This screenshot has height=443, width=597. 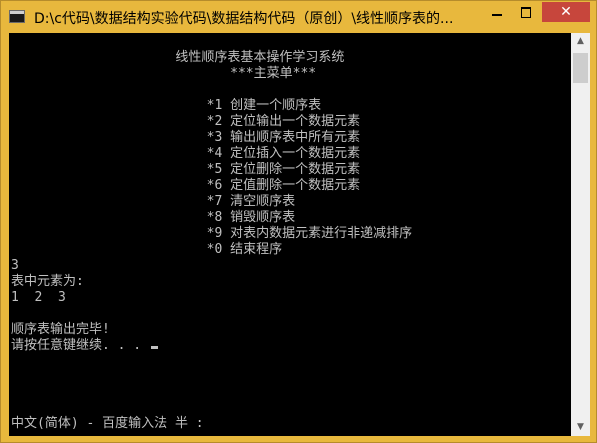 What do you see at coordinates (17, 16) in the screenshot?
I see `console-app-icon` at bounding box center [17, 16].